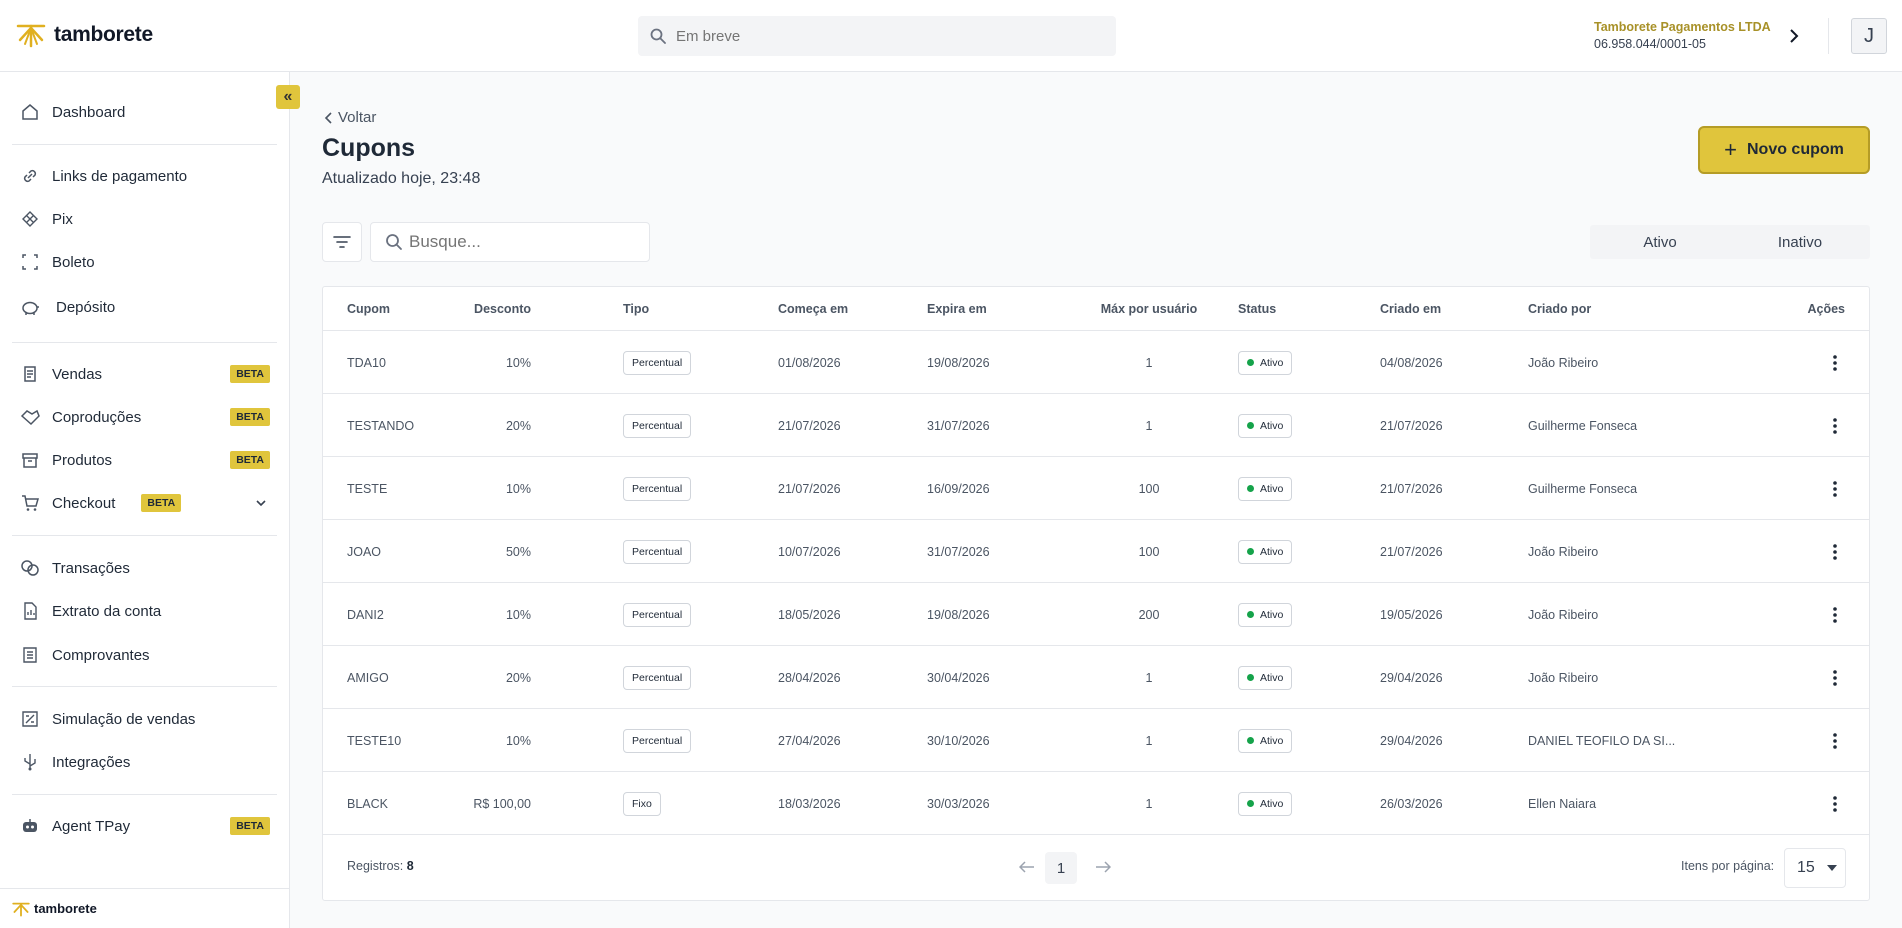 The height and width of the screenshot is (928, 1902). I want to click on home-icon, so click(30, 112).